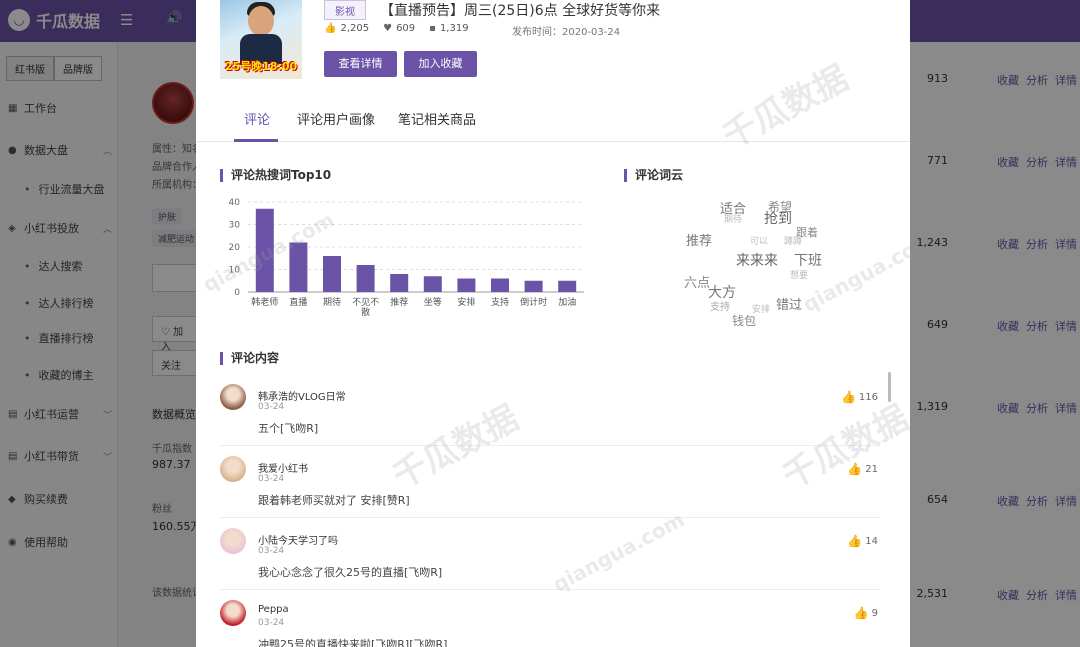  What do you see at coordinates (449, 28) in the screenshot?
I see `comments-stat: ▪ 1,319` at bounding box center [449, 28].